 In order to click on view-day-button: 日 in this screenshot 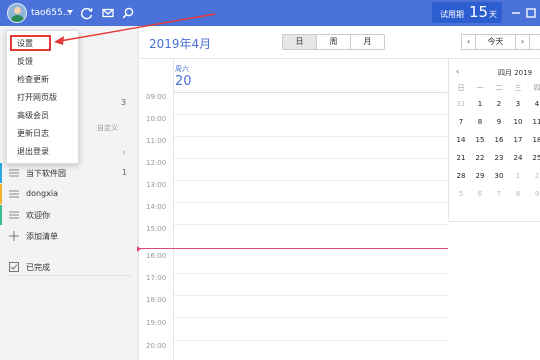, I will do `click(300, 42)`.